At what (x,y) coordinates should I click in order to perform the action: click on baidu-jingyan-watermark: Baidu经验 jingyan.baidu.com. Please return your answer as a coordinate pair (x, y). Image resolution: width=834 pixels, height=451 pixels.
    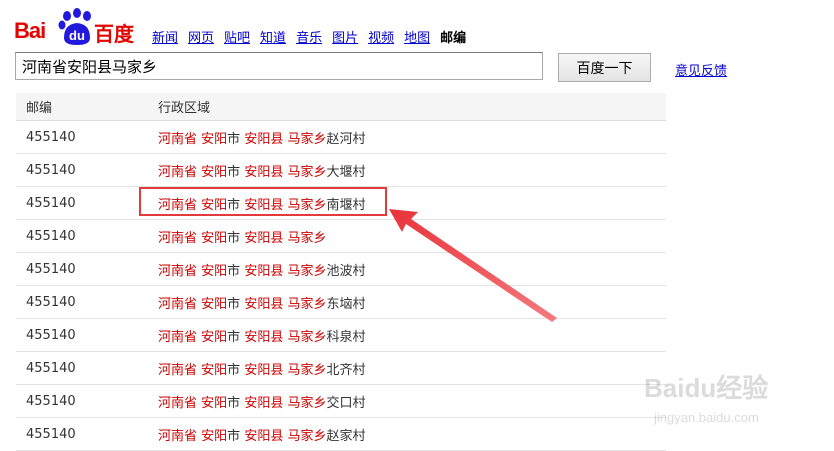
    Looking at the image, I should click on (735, 397).